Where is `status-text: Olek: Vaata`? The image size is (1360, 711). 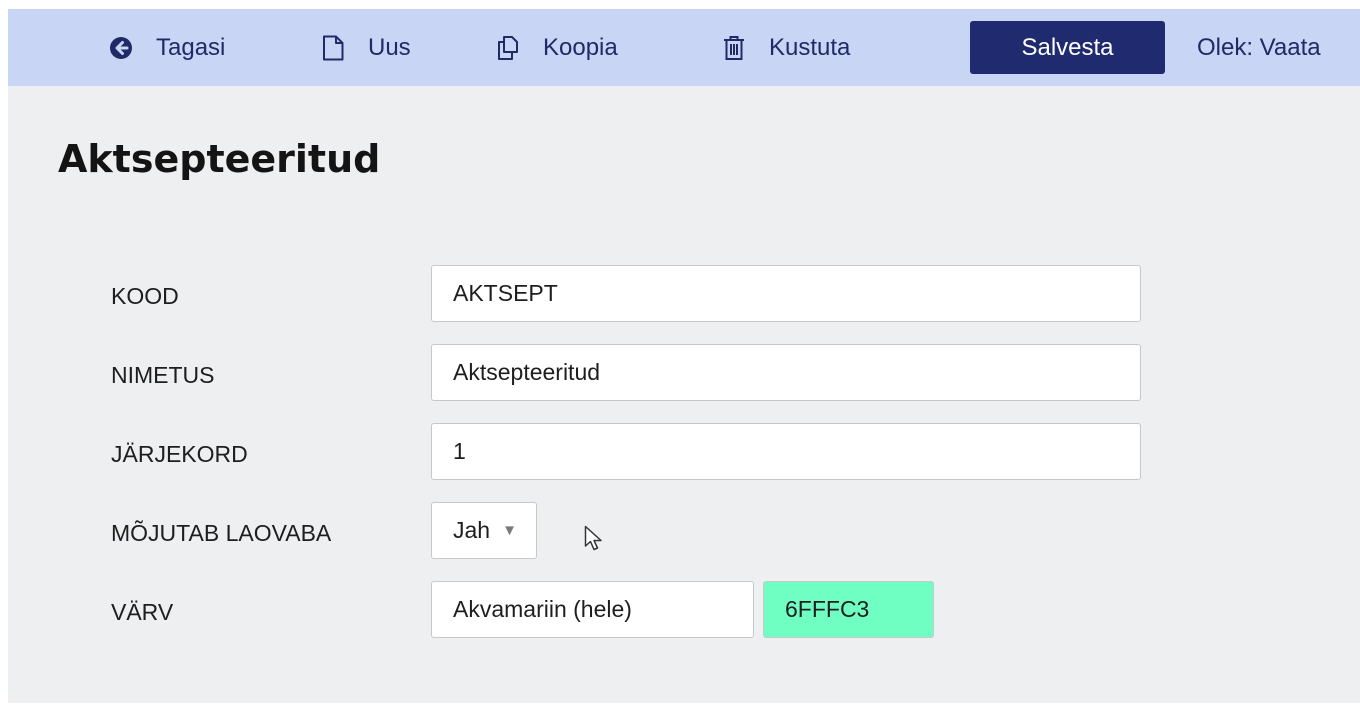
status-text: Olek: Vaata is located at coordinates (1259, 47).